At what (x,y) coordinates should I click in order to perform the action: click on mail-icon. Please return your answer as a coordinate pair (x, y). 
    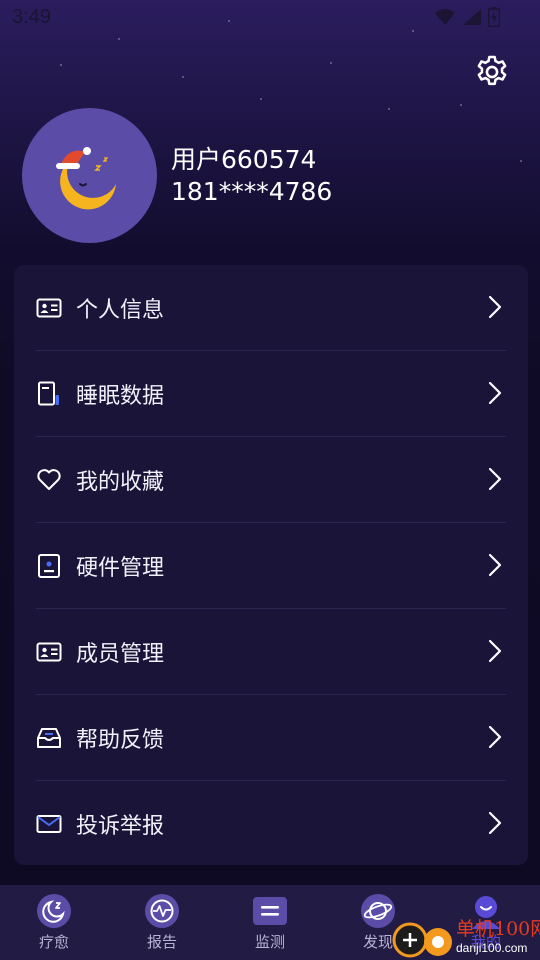
    Looking at the image, I should click on (49, 824).